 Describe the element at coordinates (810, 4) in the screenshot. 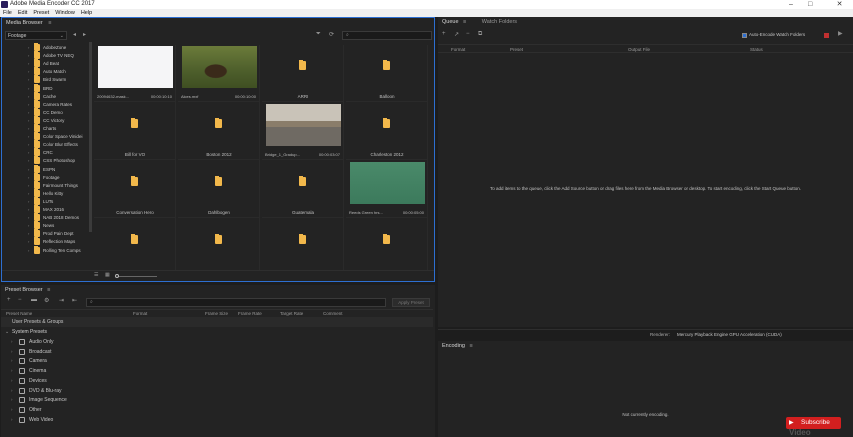

I see `maximize-icon: □` at that location.